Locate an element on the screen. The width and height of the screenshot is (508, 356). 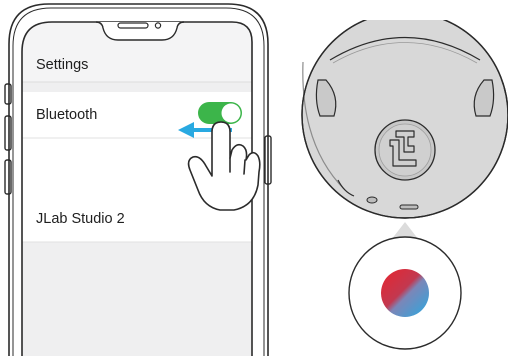
bluetooth-label: Bluetooth is located at coordinates (67, 115).